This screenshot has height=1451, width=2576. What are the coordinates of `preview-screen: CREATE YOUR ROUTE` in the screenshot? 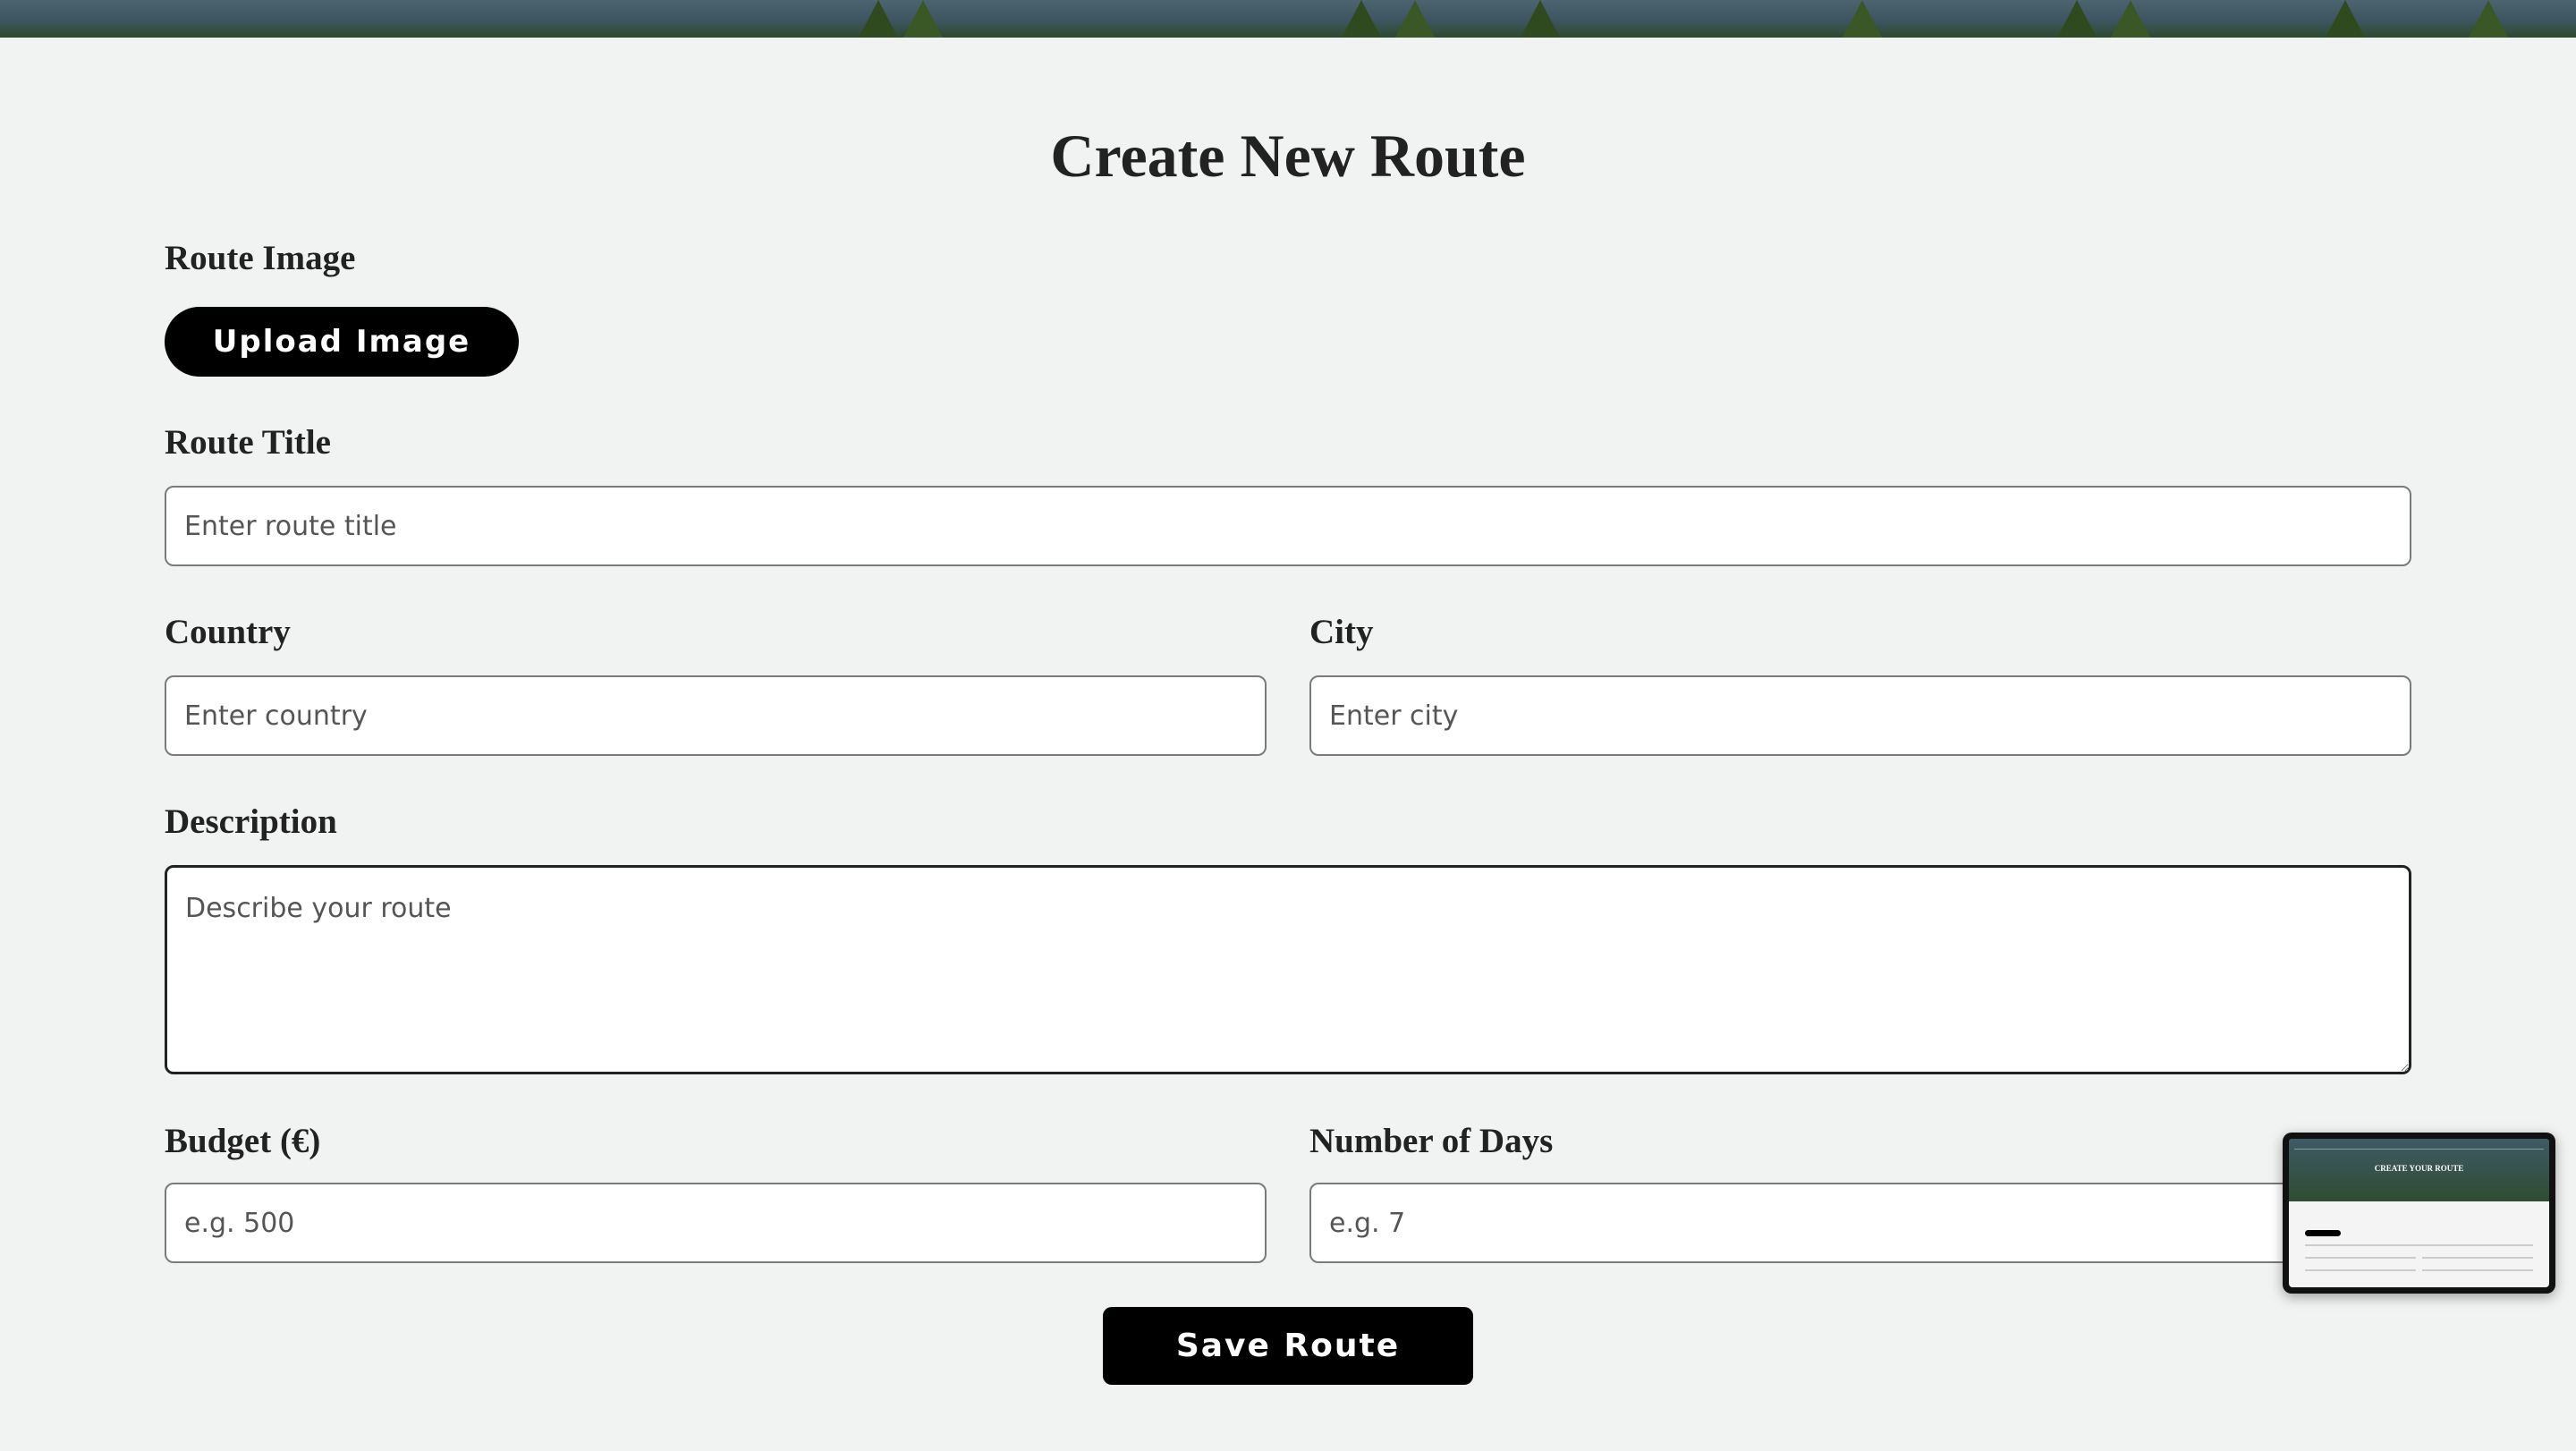 It's located at (2419, 1213).